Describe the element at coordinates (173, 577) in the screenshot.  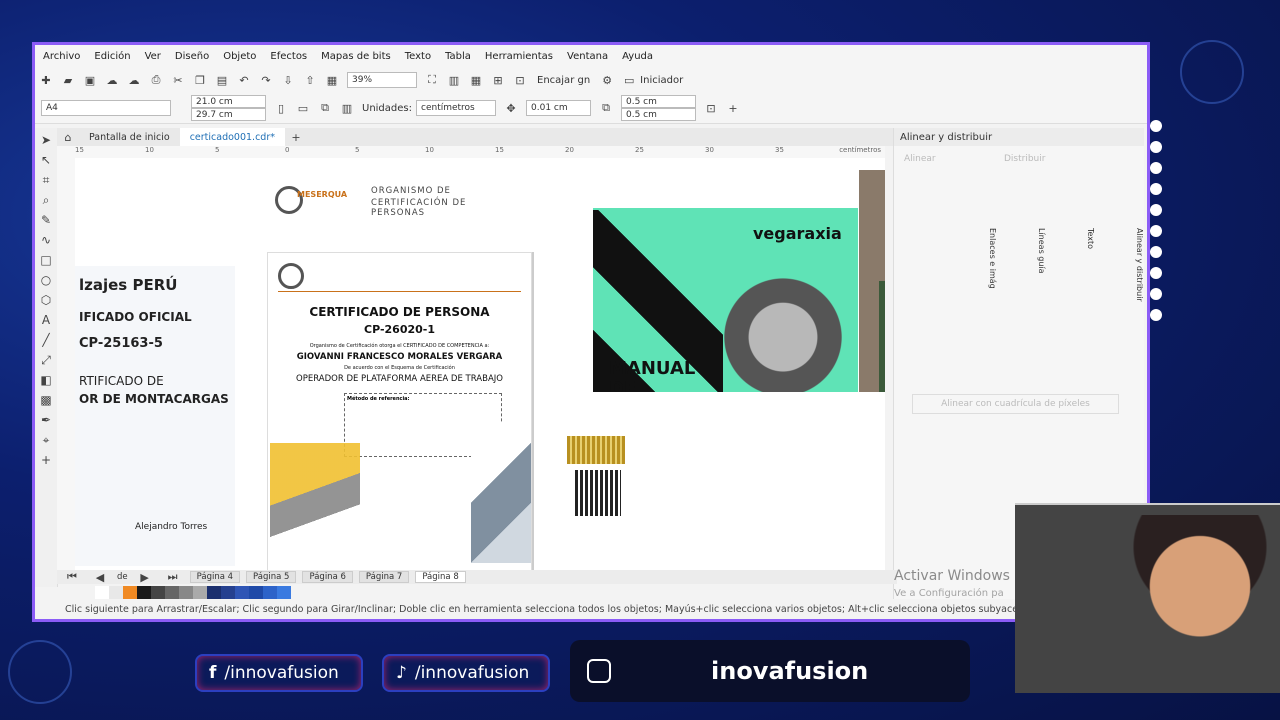
I see `last-page-icon: ⏭` at that location.